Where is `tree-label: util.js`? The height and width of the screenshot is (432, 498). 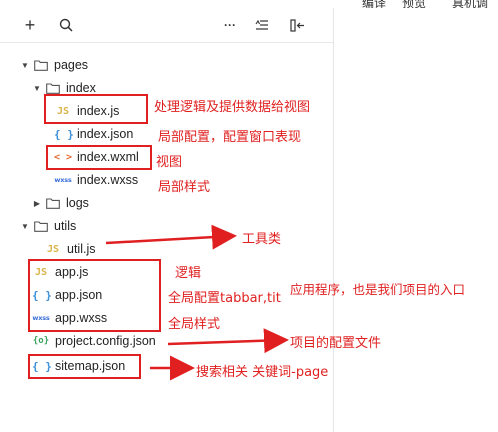
tree-label: util.js is located at coordinates (81, 249).